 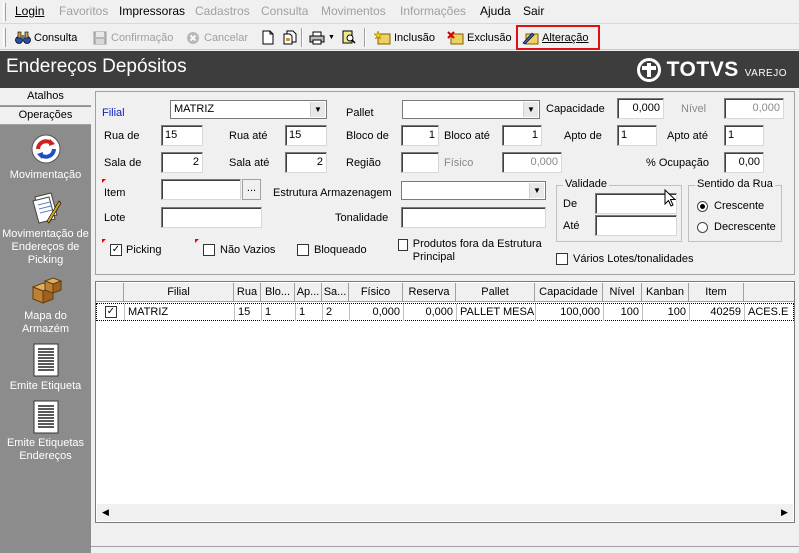 I want to click on picking-checkbox: ✓ Picking, so click(x=135, y=250).